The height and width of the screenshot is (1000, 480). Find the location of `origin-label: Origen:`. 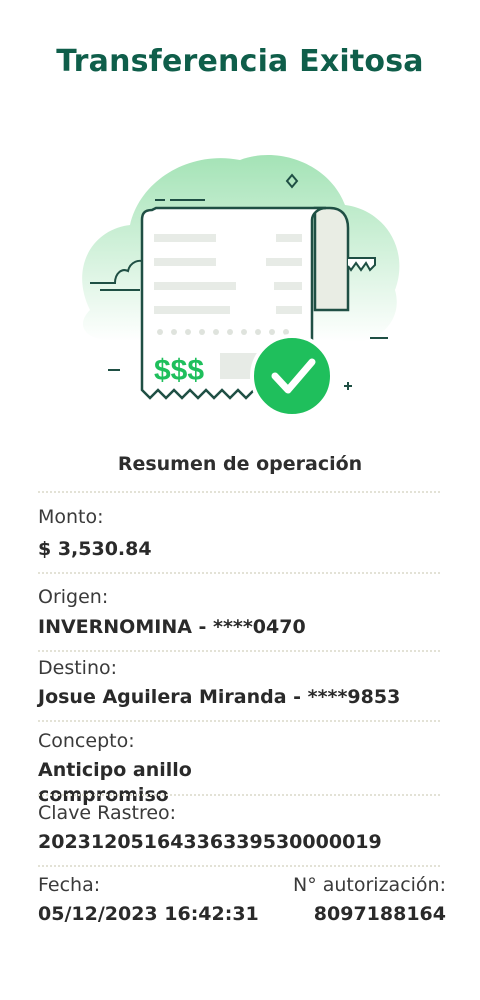

origin-label: Origen: is located at coordinates (73, 597).